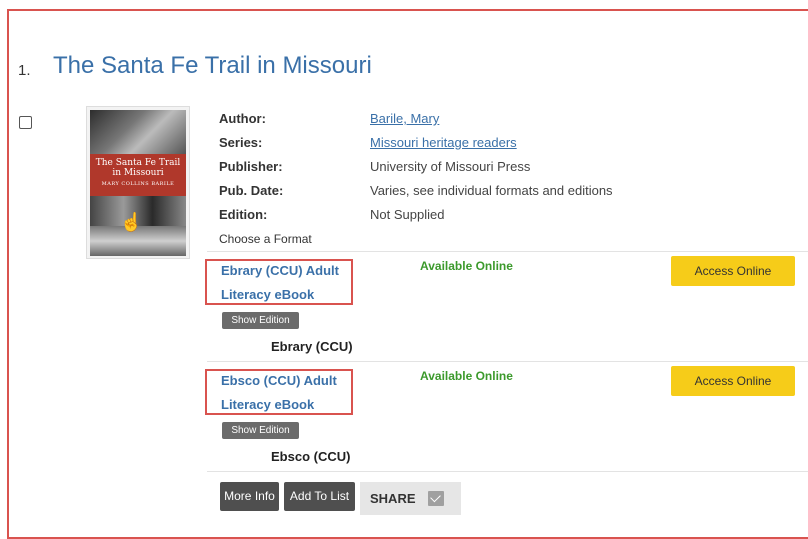  What do you see at coordinates (279, 380) in the screenshot?
I see `format-title-line1: Ebsco (CCU) Adult` at bounding box center [279, 380].